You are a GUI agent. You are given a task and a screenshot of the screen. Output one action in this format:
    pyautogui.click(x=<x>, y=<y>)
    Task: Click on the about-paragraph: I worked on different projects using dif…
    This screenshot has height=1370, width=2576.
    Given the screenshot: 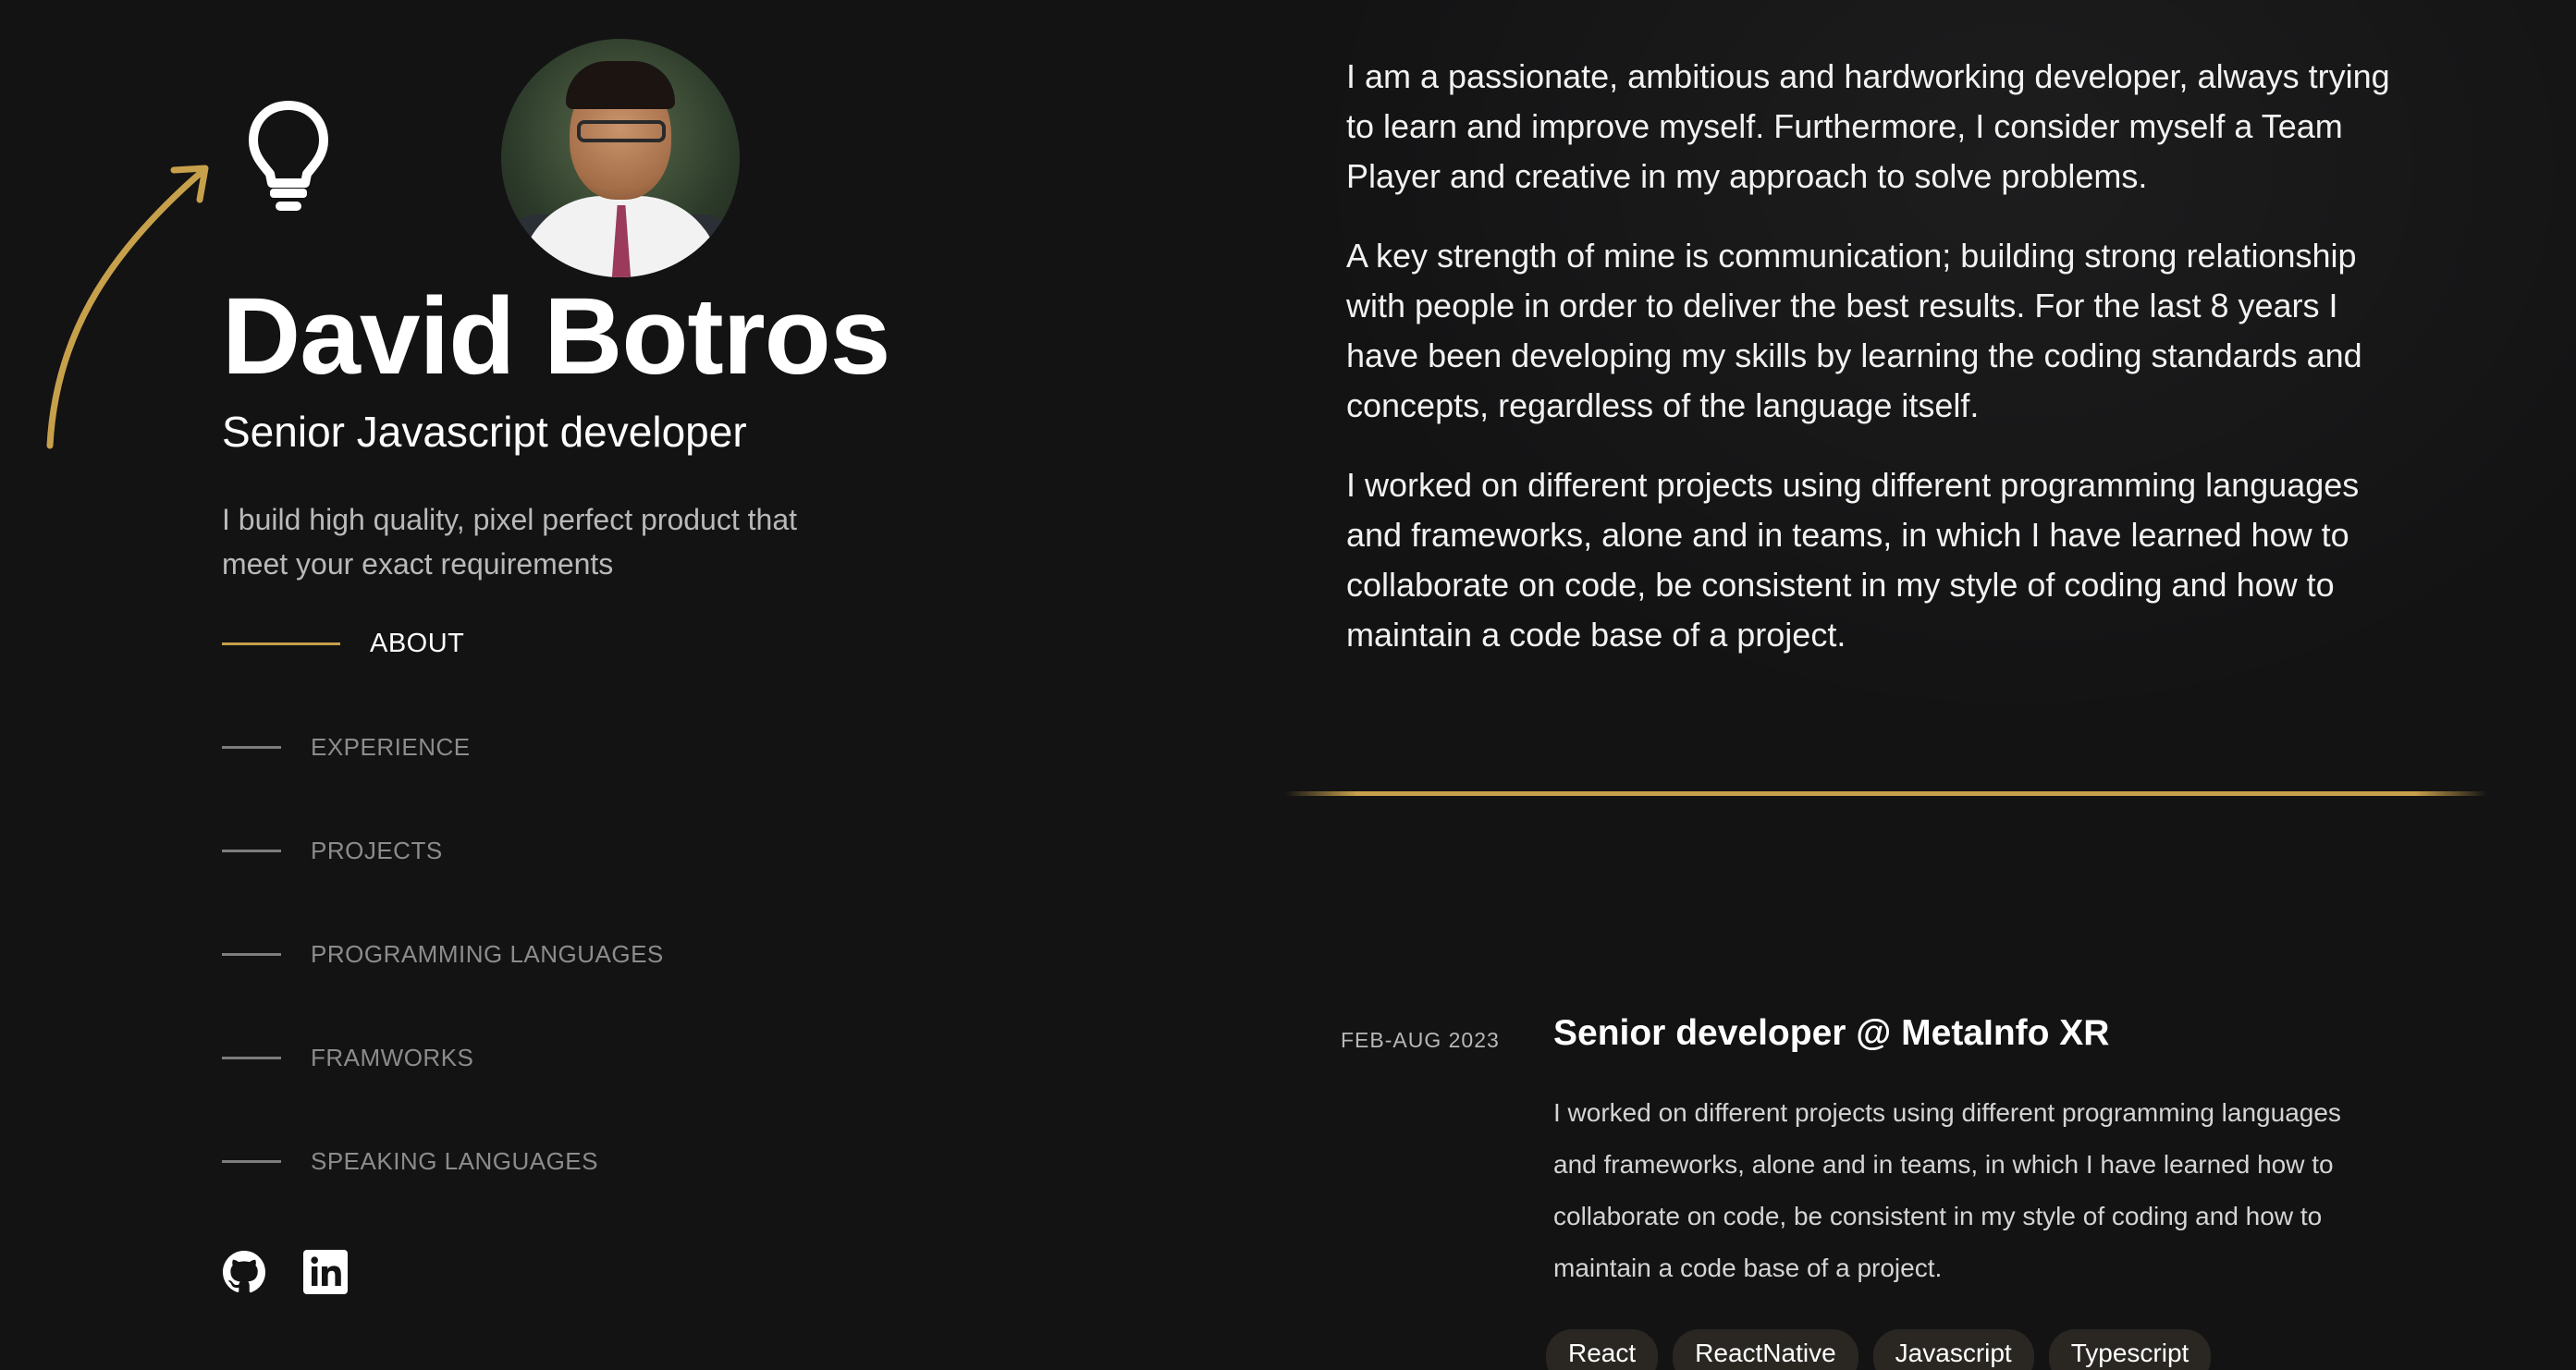 What is the action you would take?
    pyautogui.click(x=1853, y=560)
    